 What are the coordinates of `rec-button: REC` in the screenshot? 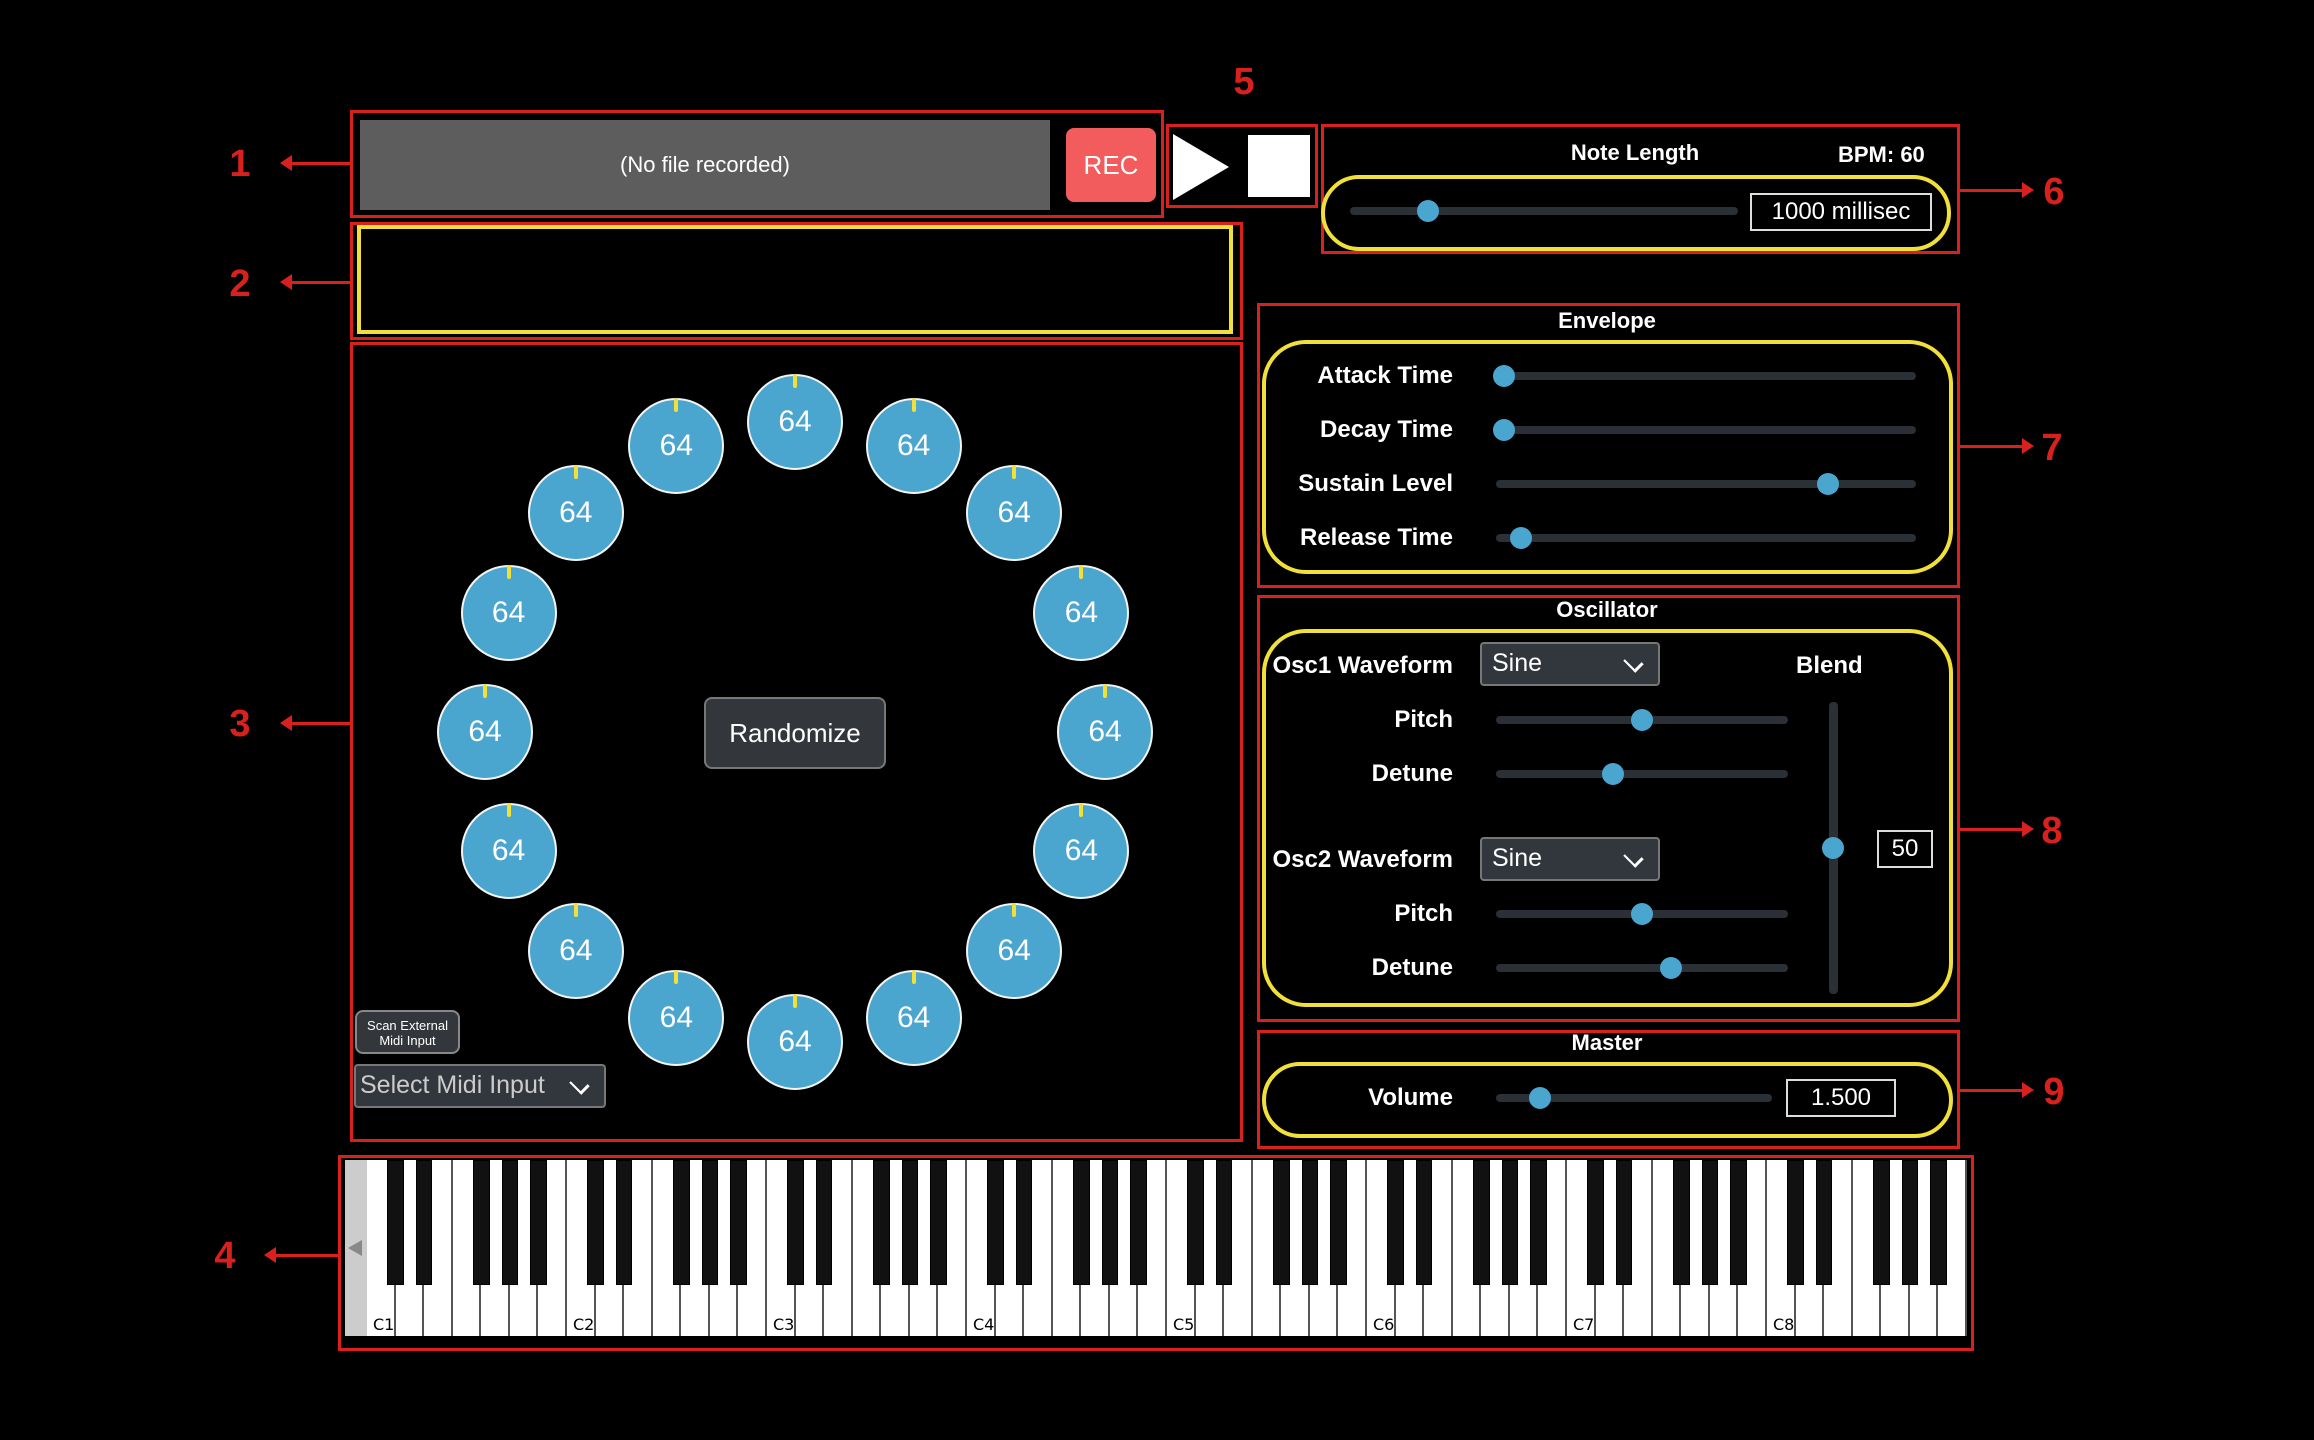 It's located at (1111, 165).